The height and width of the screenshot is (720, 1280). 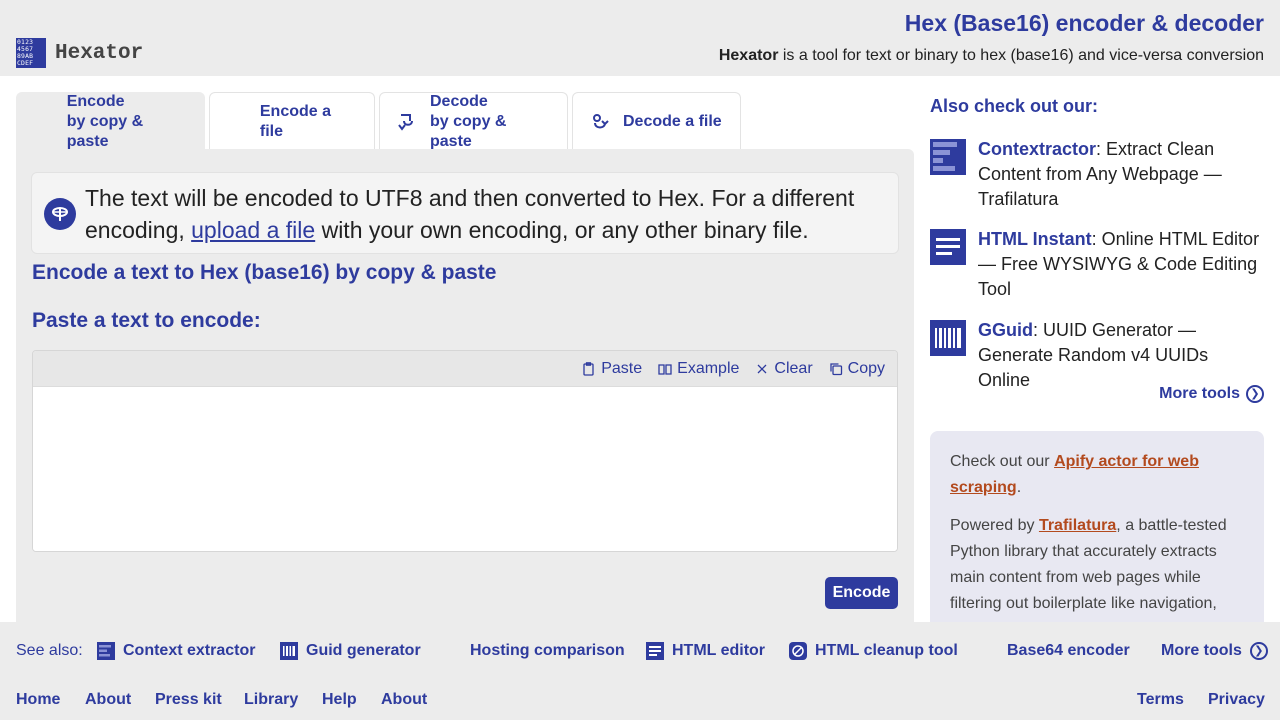 What do you see at coordinates (719, 650) in the screenshot?
I see `footer-link-label: HTML editor` at bounding box center [719, 650].